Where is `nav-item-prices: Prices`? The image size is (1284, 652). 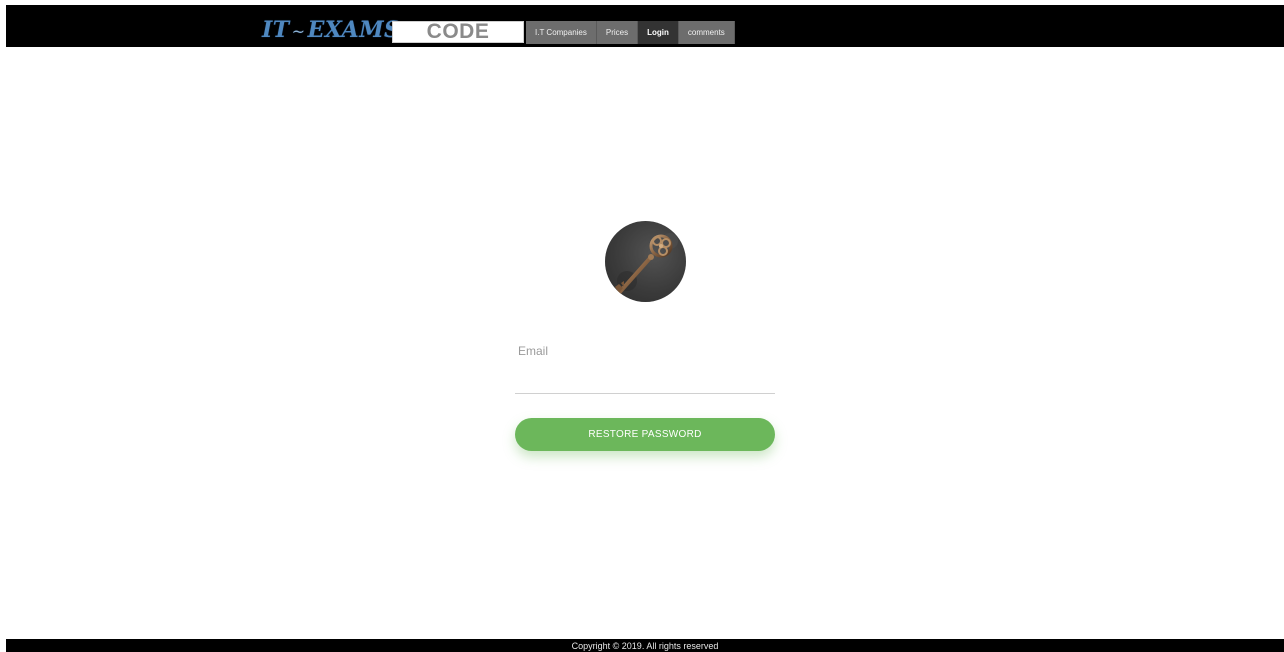
nav-item-prices: Prices is located at coordinates (617, 32).